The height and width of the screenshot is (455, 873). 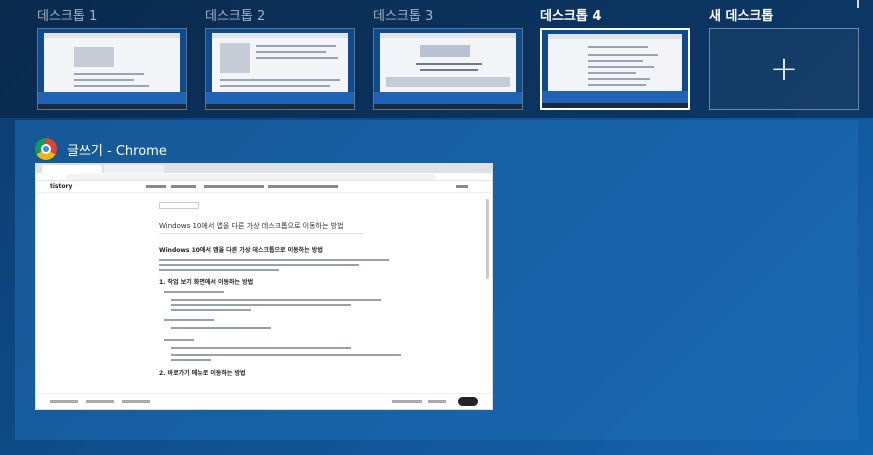 What do you see at coordinates (264, 401) in the screenshot?
I see `editor-footer` at bounding box center [264, 401].